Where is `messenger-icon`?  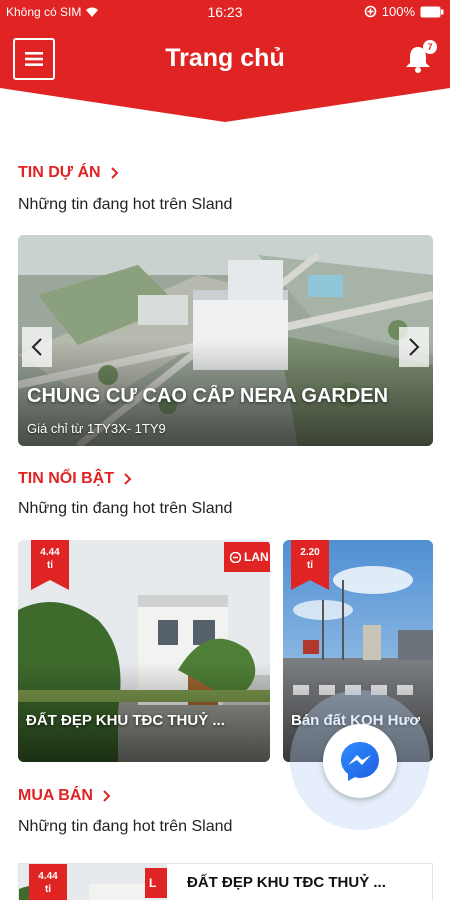
messenger-icon is located at coordinates (360, 761).